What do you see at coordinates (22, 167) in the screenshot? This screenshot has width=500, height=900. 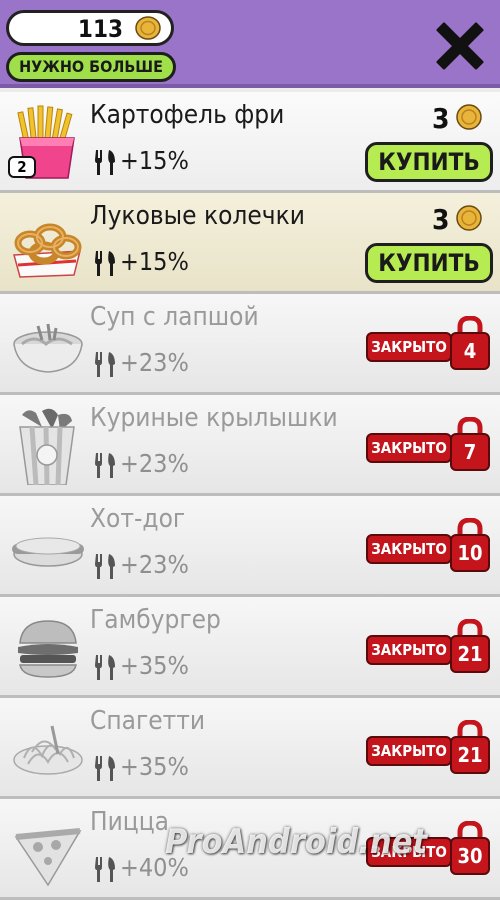 I see `owned-count-badge: 2` at bounding box center [22, 167].